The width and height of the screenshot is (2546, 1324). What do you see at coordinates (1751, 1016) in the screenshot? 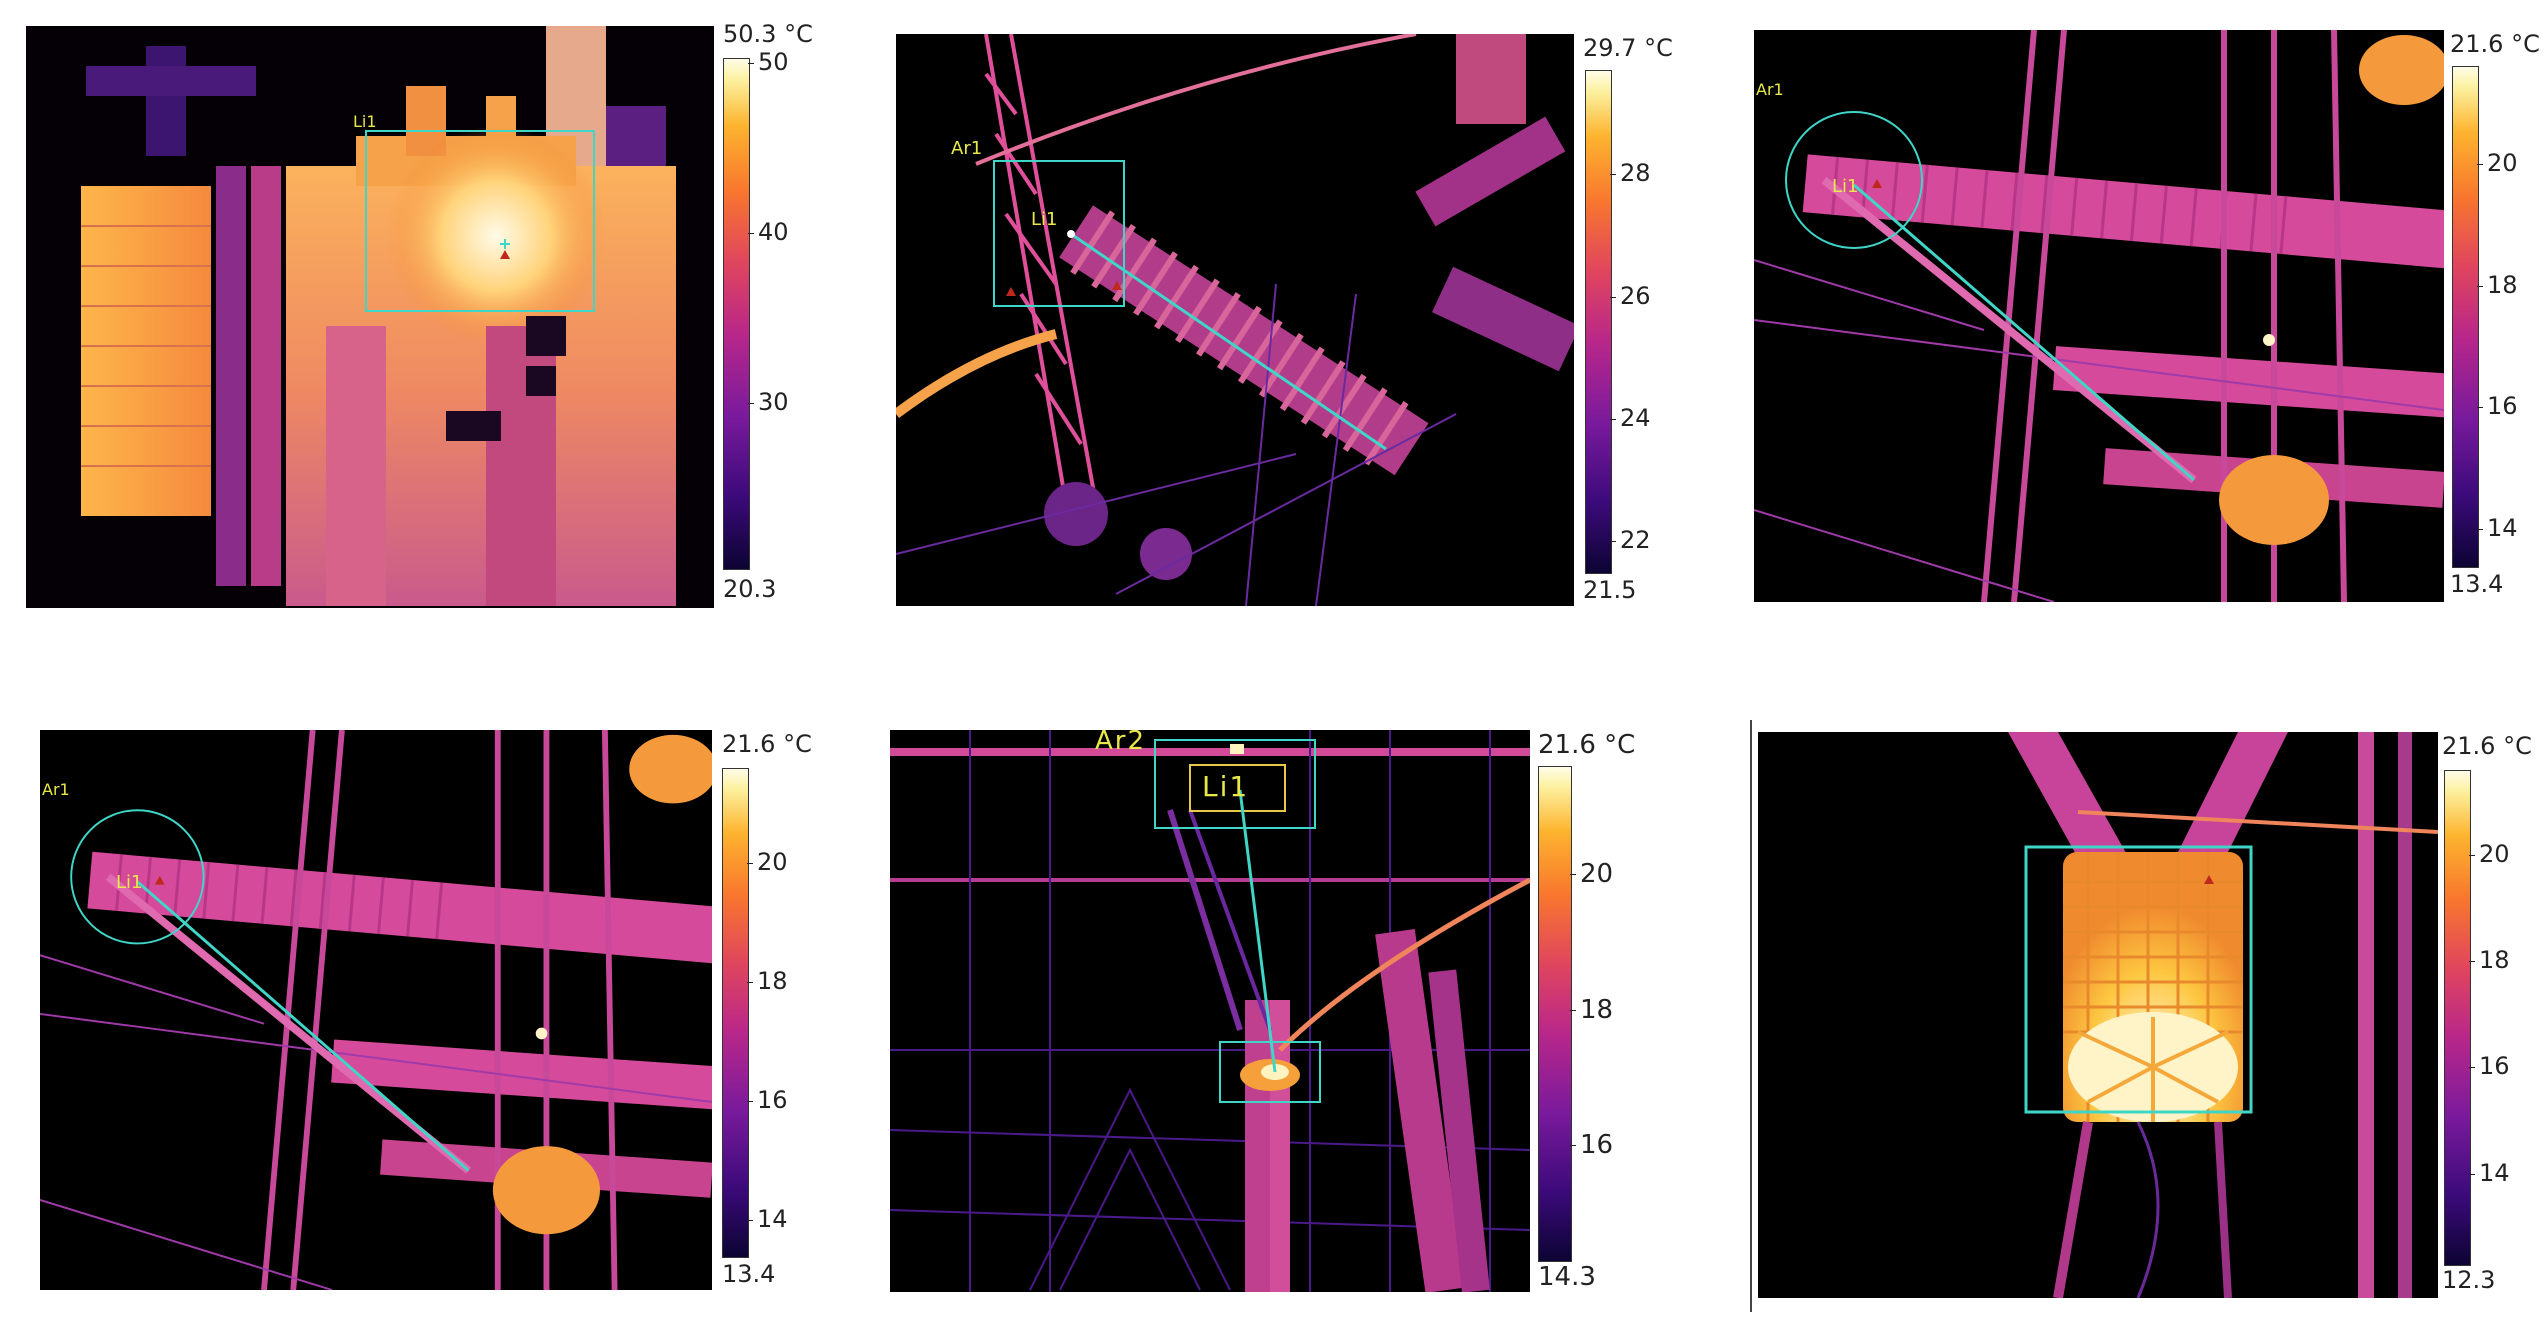
I see `panel-divider` at bounding box center [1751, 1016].